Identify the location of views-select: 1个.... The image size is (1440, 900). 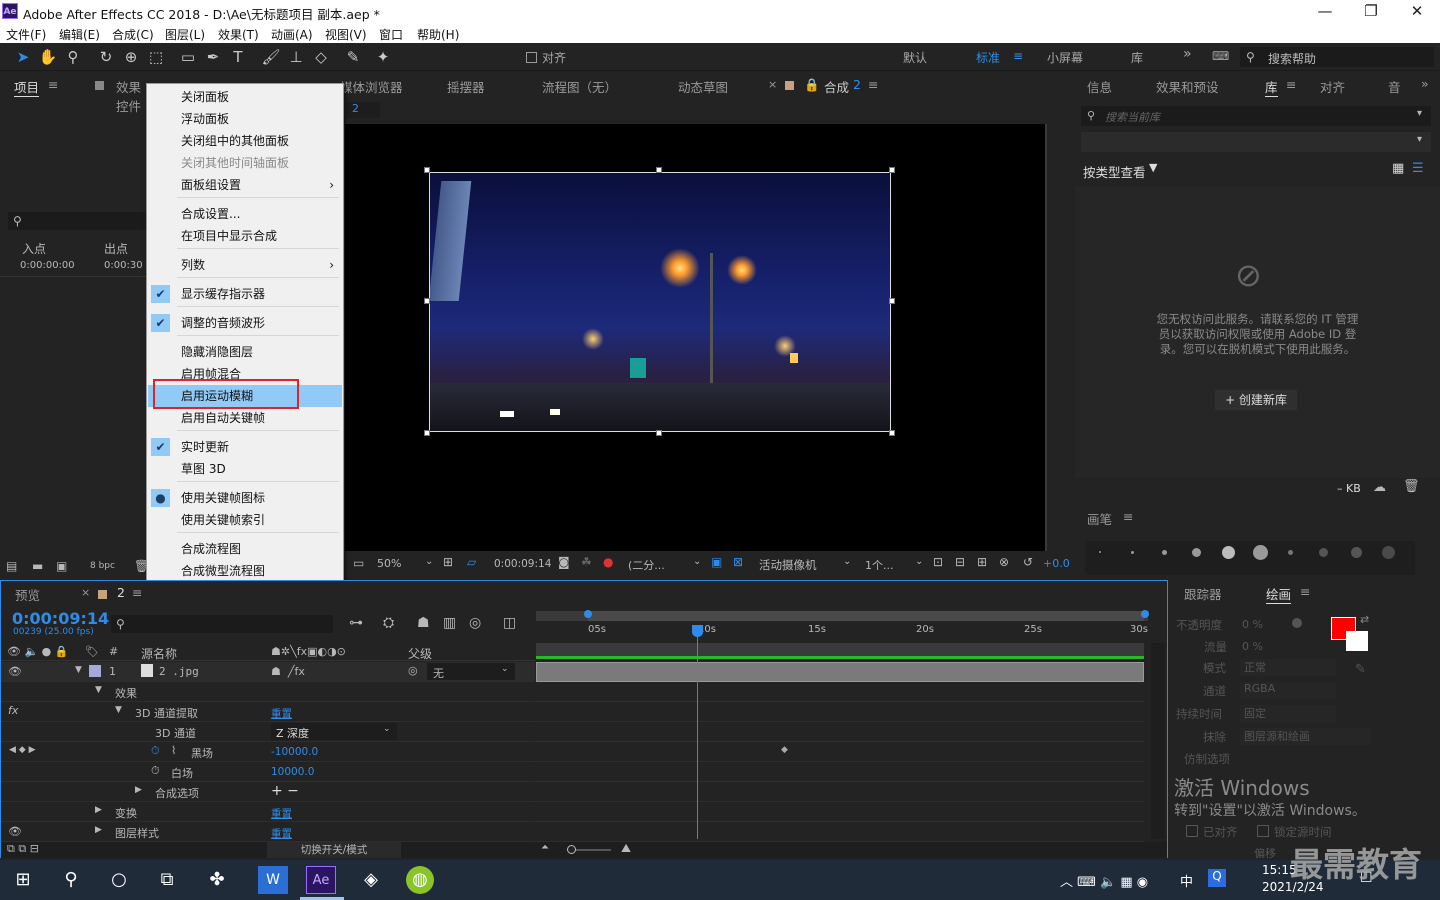
(879, 565).